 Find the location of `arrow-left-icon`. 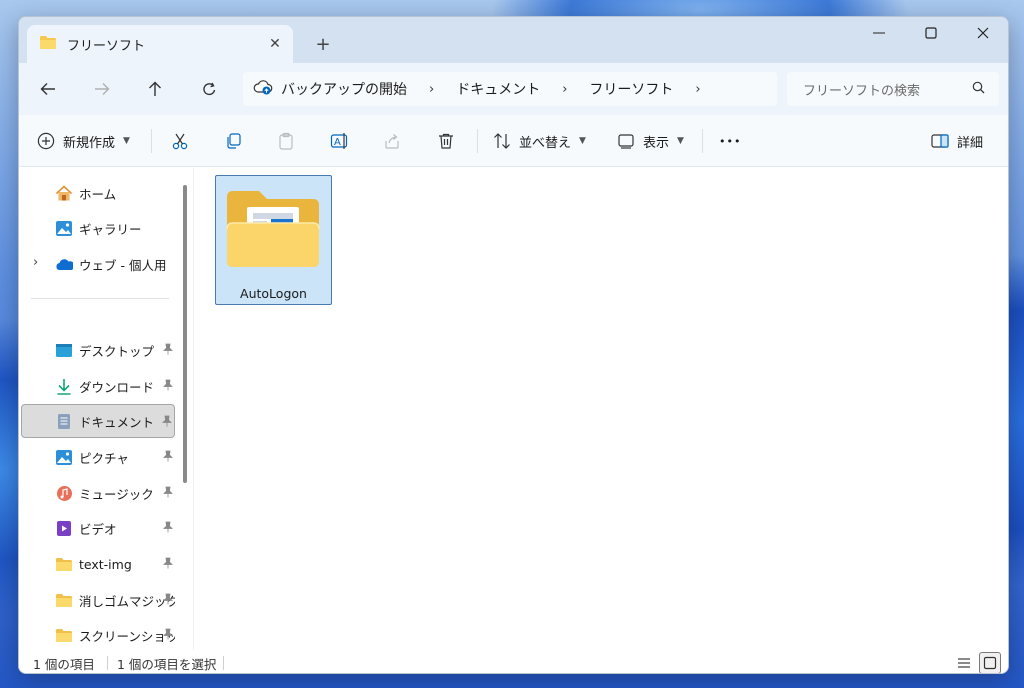

arrow-left-icon is located at coordinates (47, 89).